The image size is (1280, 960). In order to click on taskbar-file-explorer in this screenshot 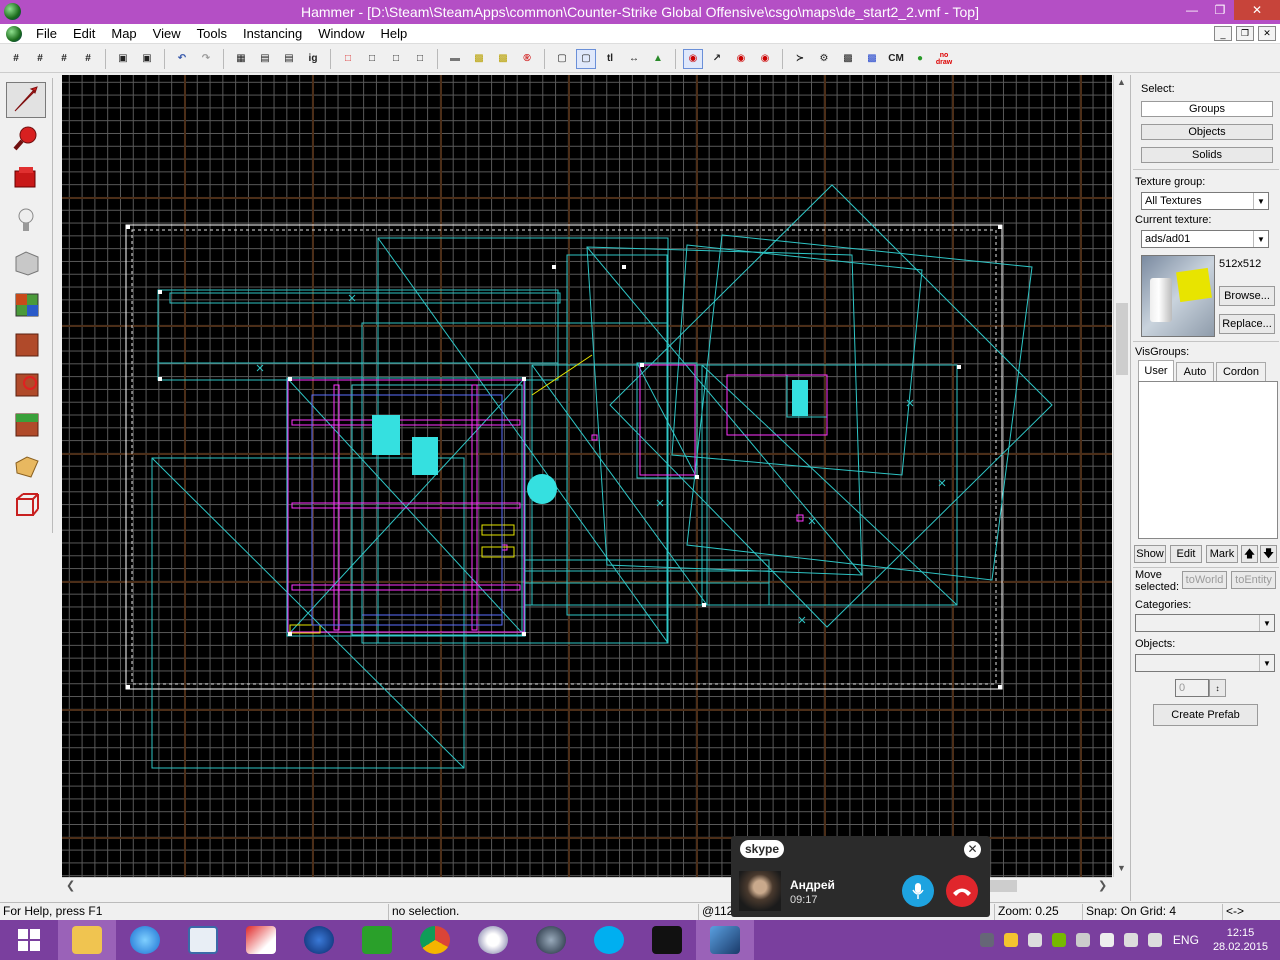, I will do `click(87, 940)`.